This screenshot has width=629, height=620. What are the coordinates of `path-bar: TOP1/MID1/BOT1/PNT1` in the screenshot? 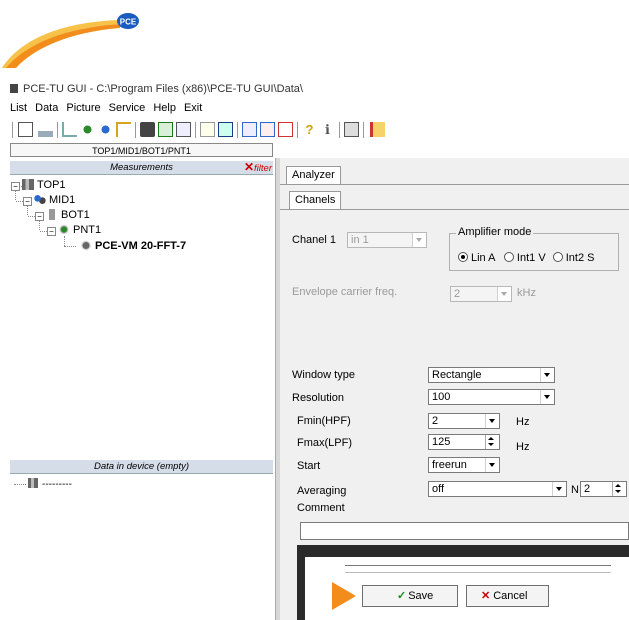 It's located at (141, 150).